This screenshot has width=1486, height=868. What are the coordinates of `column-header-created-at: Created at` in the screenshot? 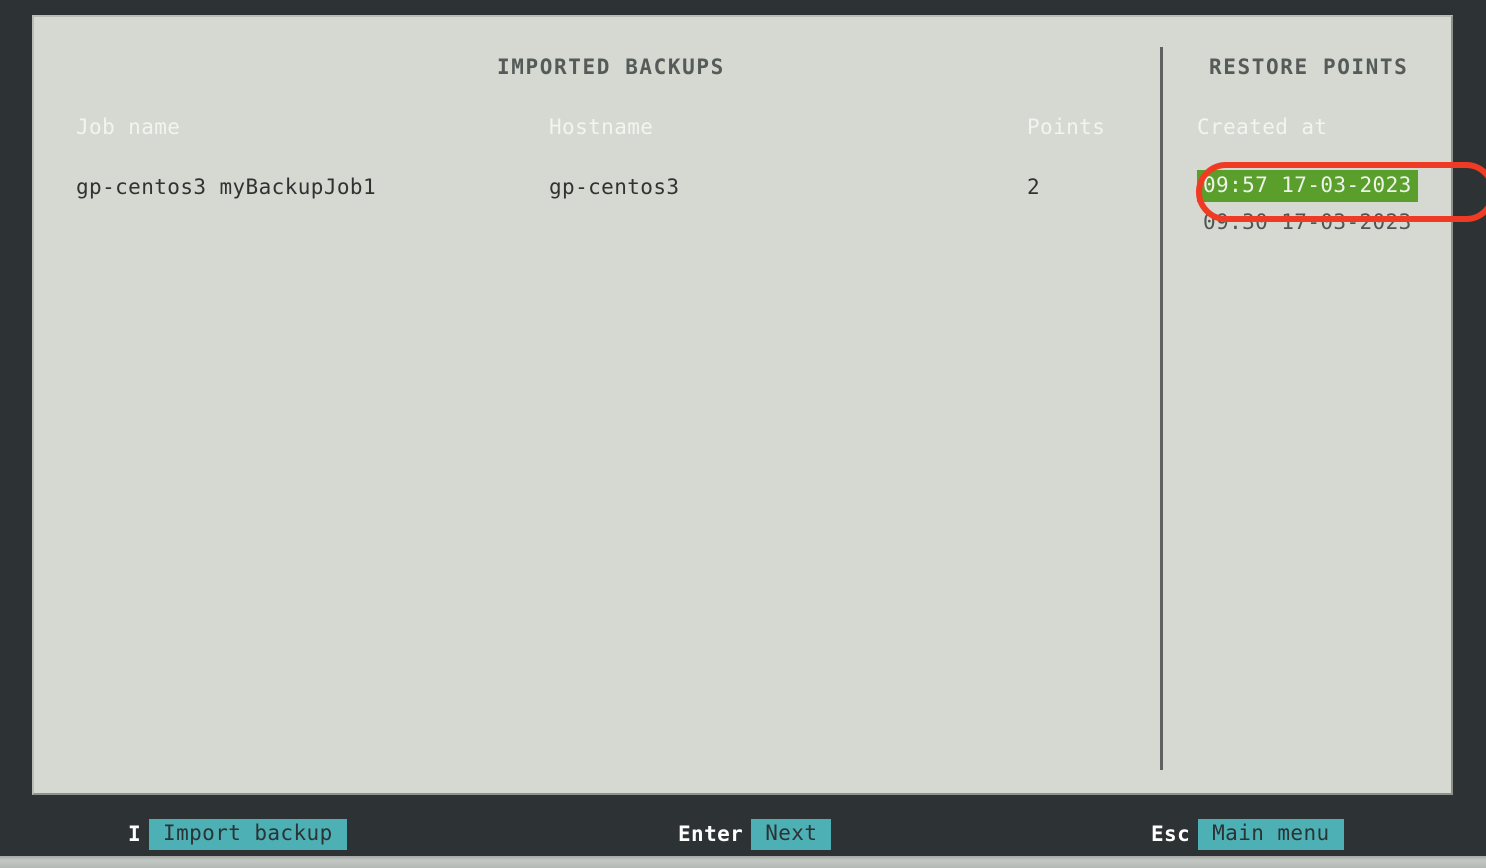 It's located at (1262, 127).